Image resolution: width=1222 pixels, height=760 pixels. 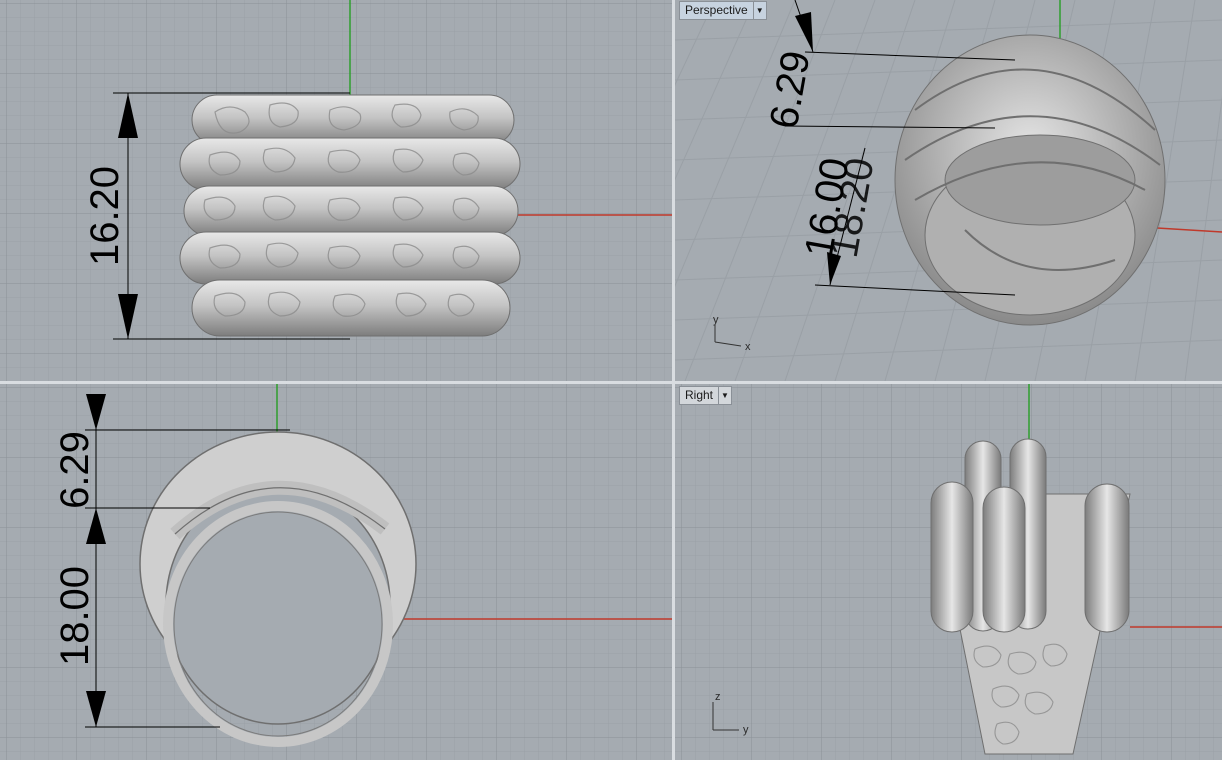 What do you see at coordinates (699, 395) in the screenshot?
I see `viewport-title-right: Right` at bounding box center [699, 395].